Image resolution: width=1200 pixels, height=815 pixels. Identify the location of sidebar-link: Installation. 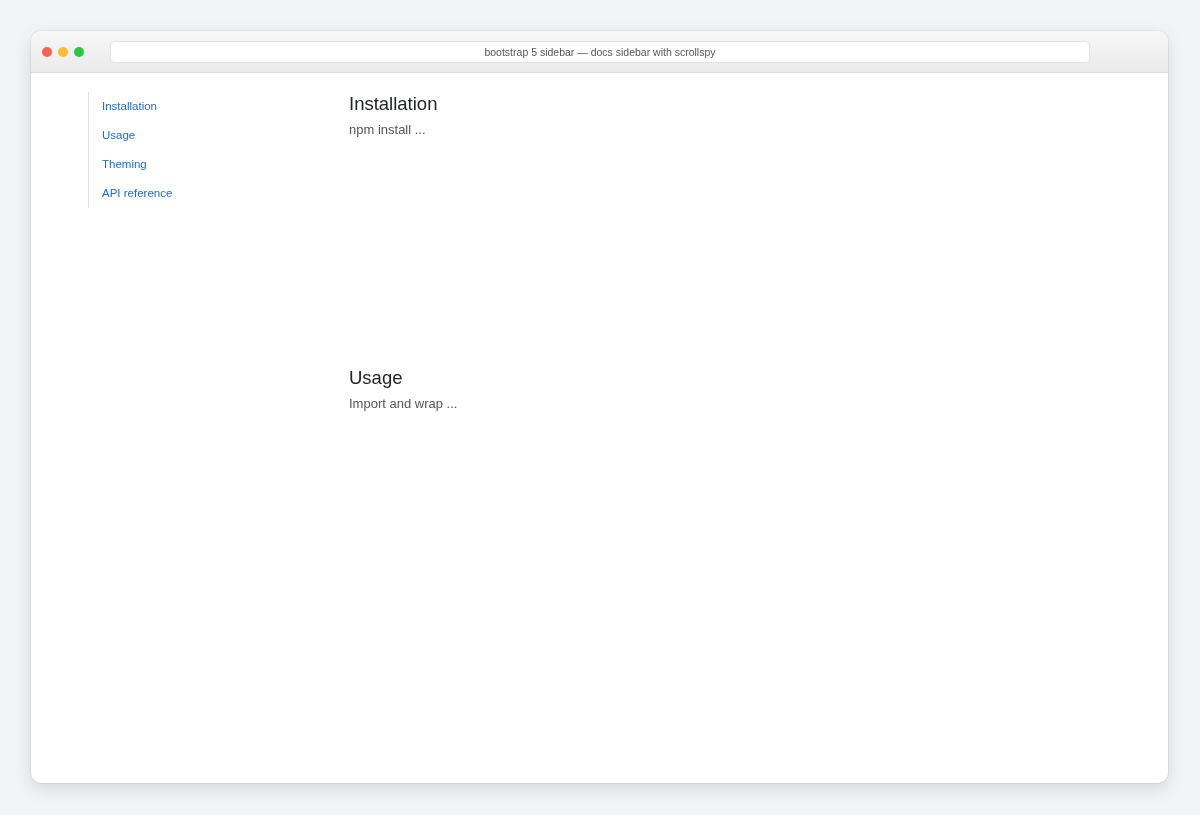
(129, 106).